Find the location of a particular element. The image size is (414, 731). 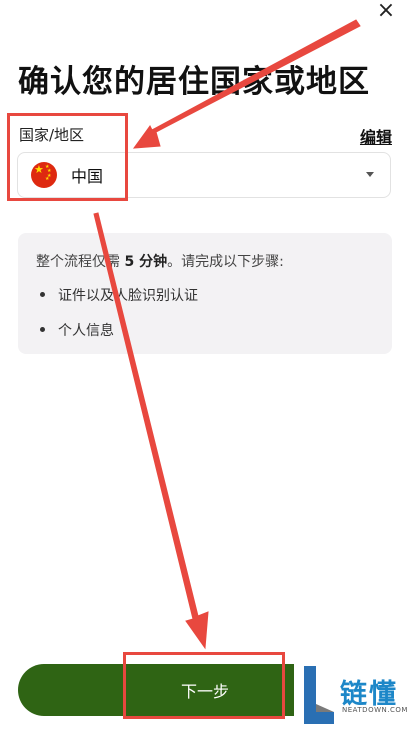

info-text-suffix: 。请完成以下步骤: is located at coordinates (225, 262).